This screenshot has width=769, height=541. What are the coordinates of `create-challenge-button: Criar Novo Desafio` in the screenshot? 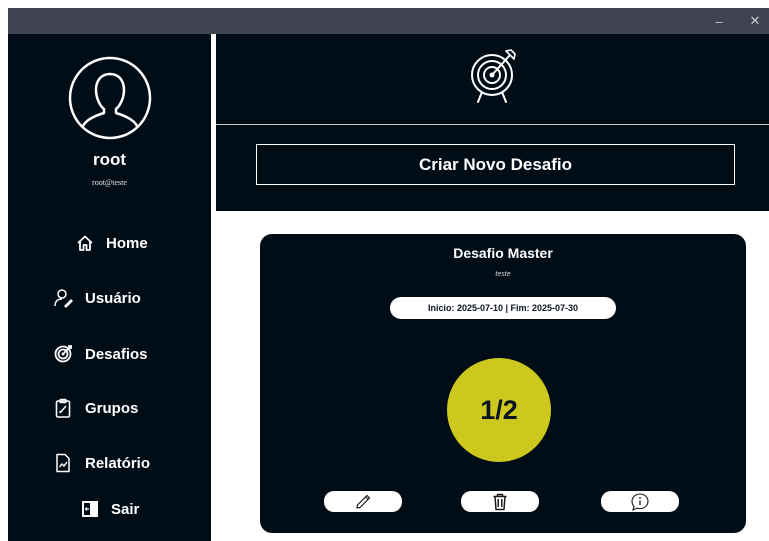 It's located at (495, 164).